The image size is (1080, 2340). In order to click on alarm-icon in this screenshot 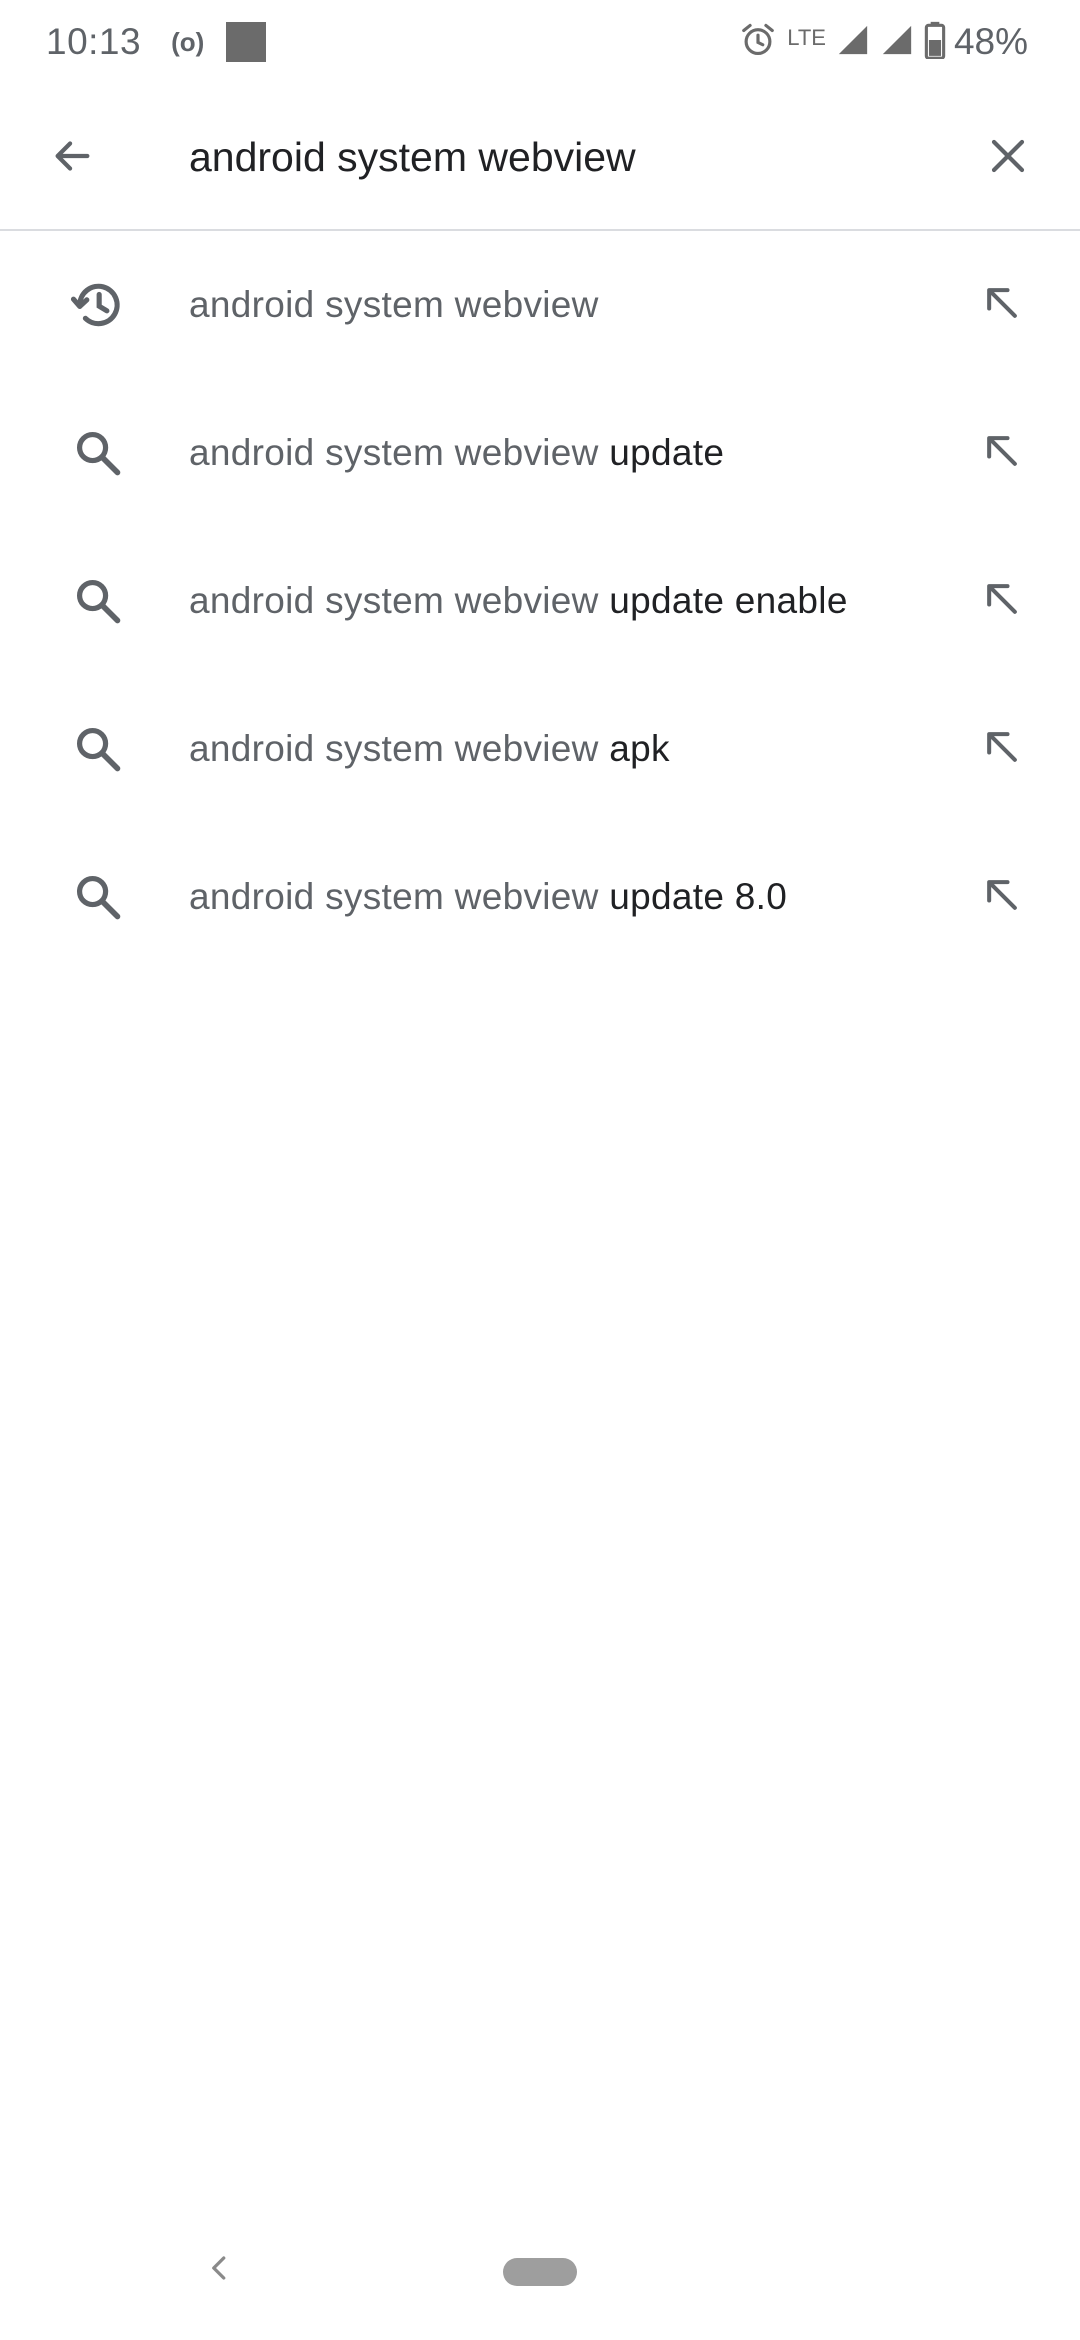, I will do `click(758, 42)`.